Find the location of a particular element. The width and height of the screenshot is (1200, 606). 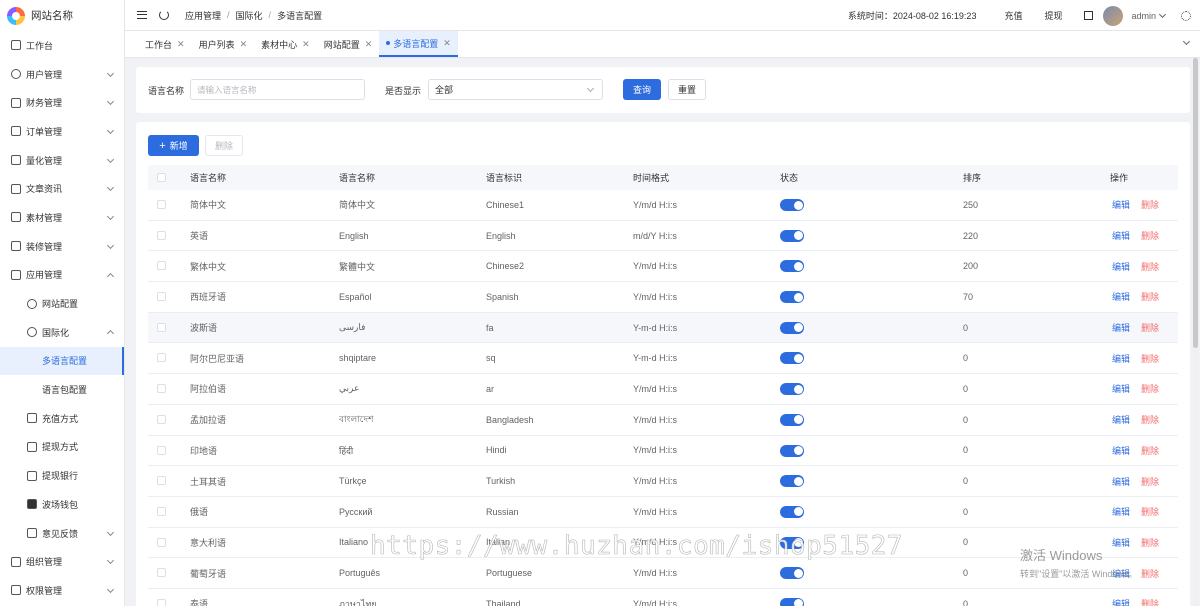

menu-toggle-icon is located at coordinates (142, 15).